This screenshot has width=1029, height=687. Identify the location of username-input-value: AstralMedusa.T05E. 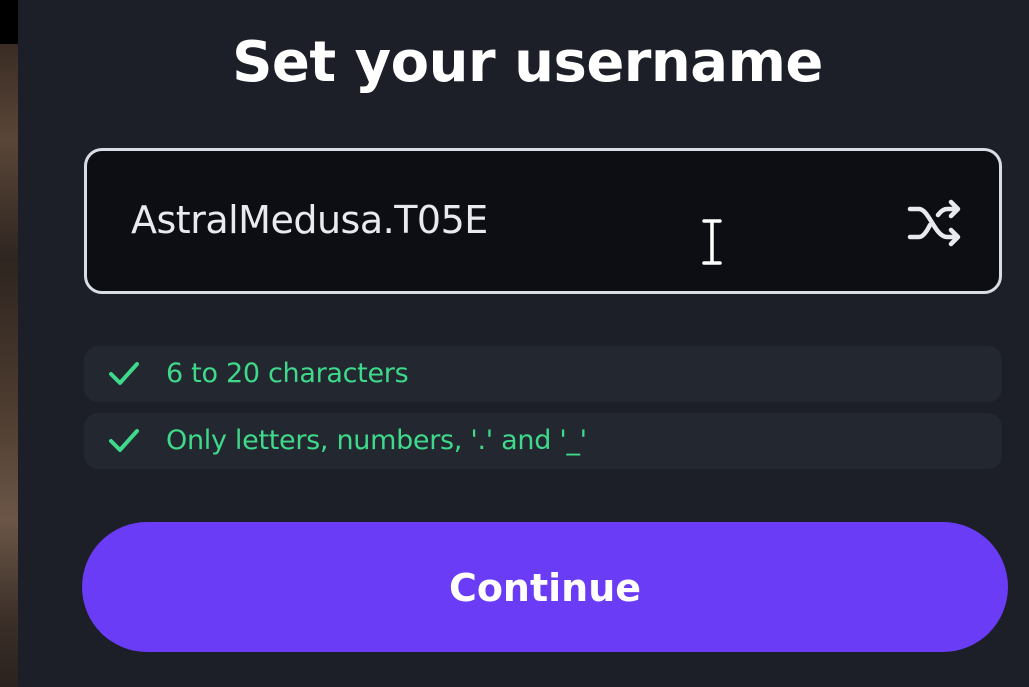
(309, 220).